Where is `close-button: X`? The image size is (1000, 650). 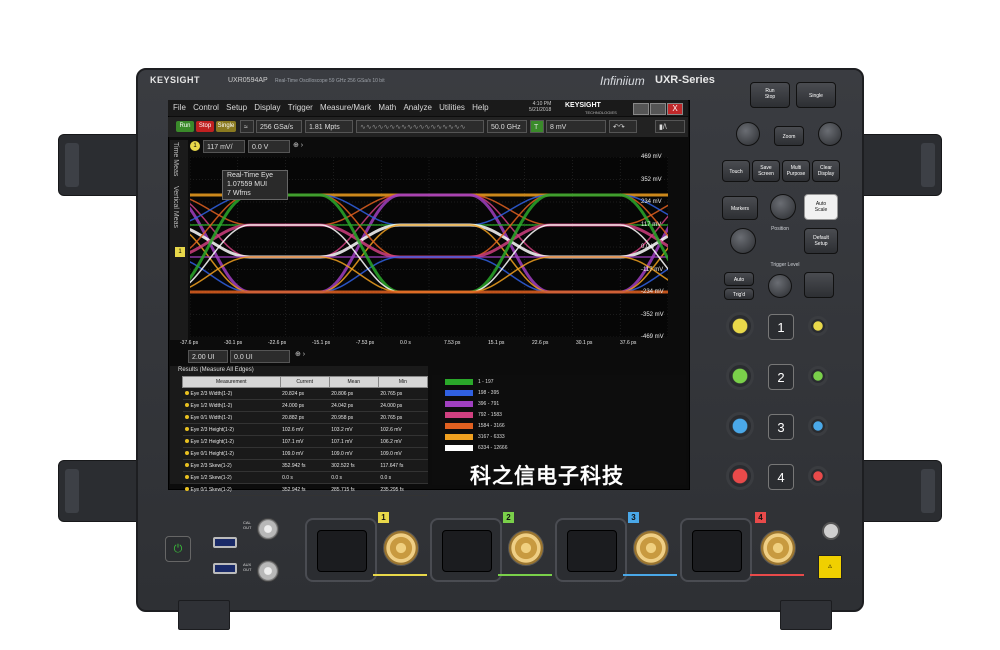
close-button: X is located at coordinates (675, 109).